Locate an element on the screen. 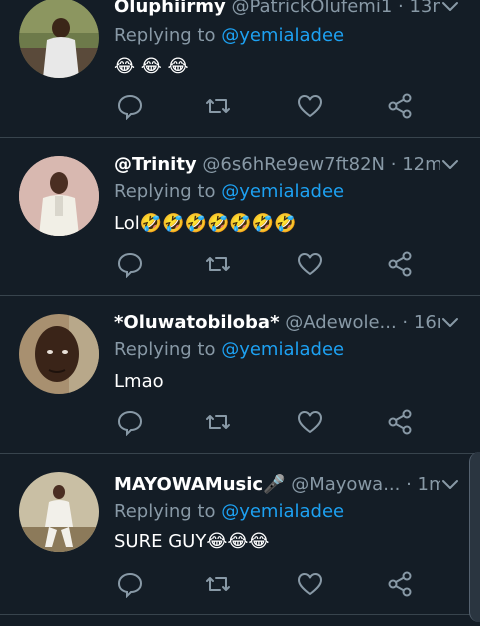  timestamp: 13m is located at coordinates (424, 8).